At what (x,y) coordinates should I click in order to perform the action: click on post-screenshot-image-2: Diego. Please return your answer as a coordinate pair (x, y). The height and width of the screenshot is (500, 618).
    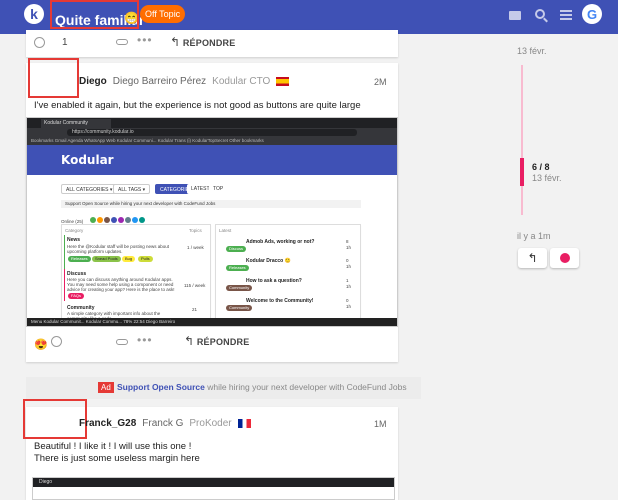
    Looking at the image, I should click on (213, 488).